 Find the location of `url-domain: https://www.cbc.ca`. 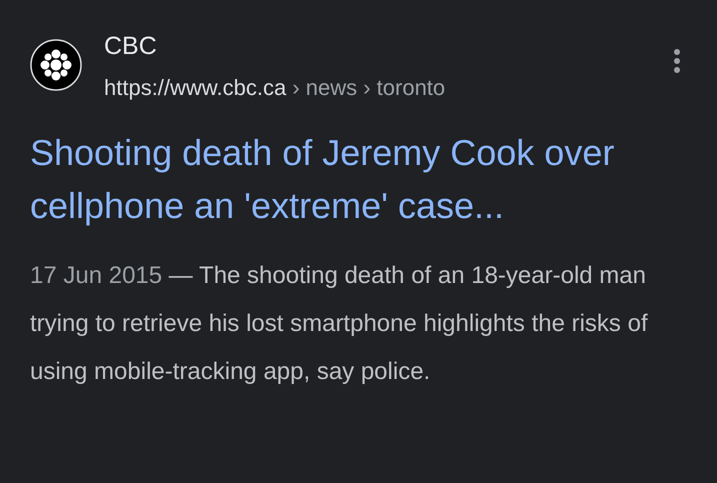

url-domain: https://www.cbc.ca is located at coordinates (195, 87).